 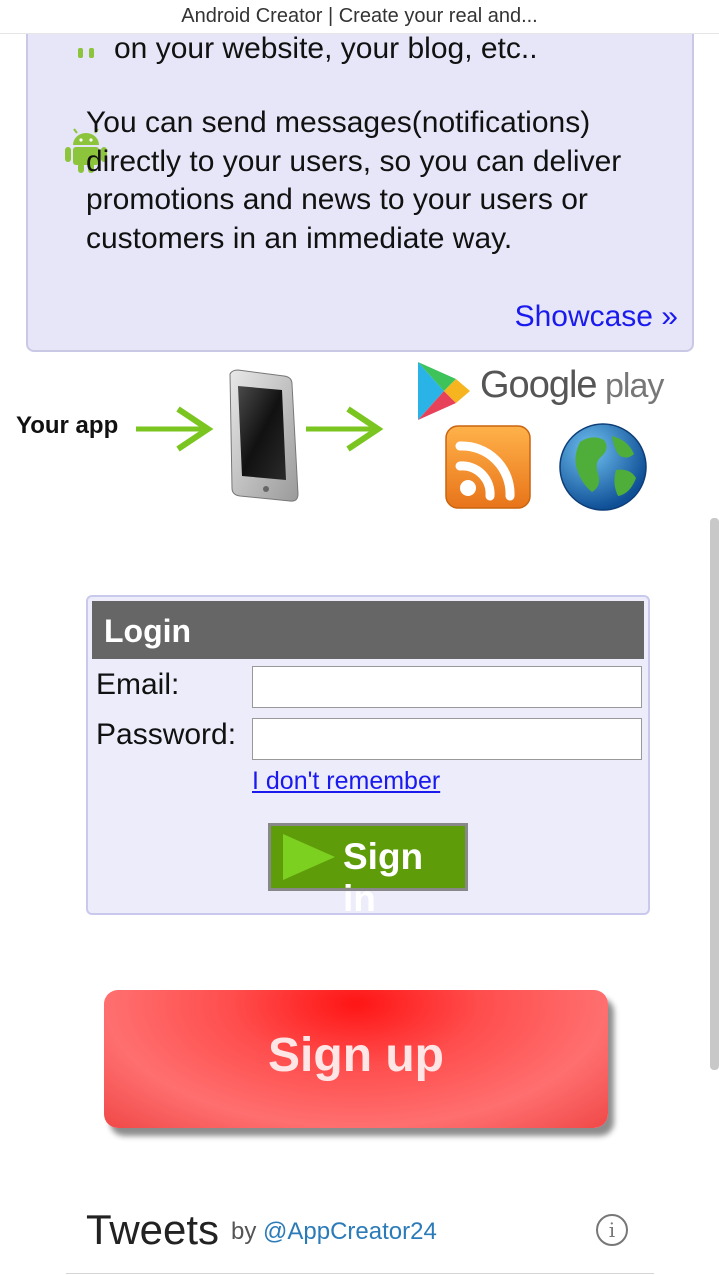 What do you see at coordinates (447, 739) in the screenshot?
I see `password-field` at bounding box center [447, 739].